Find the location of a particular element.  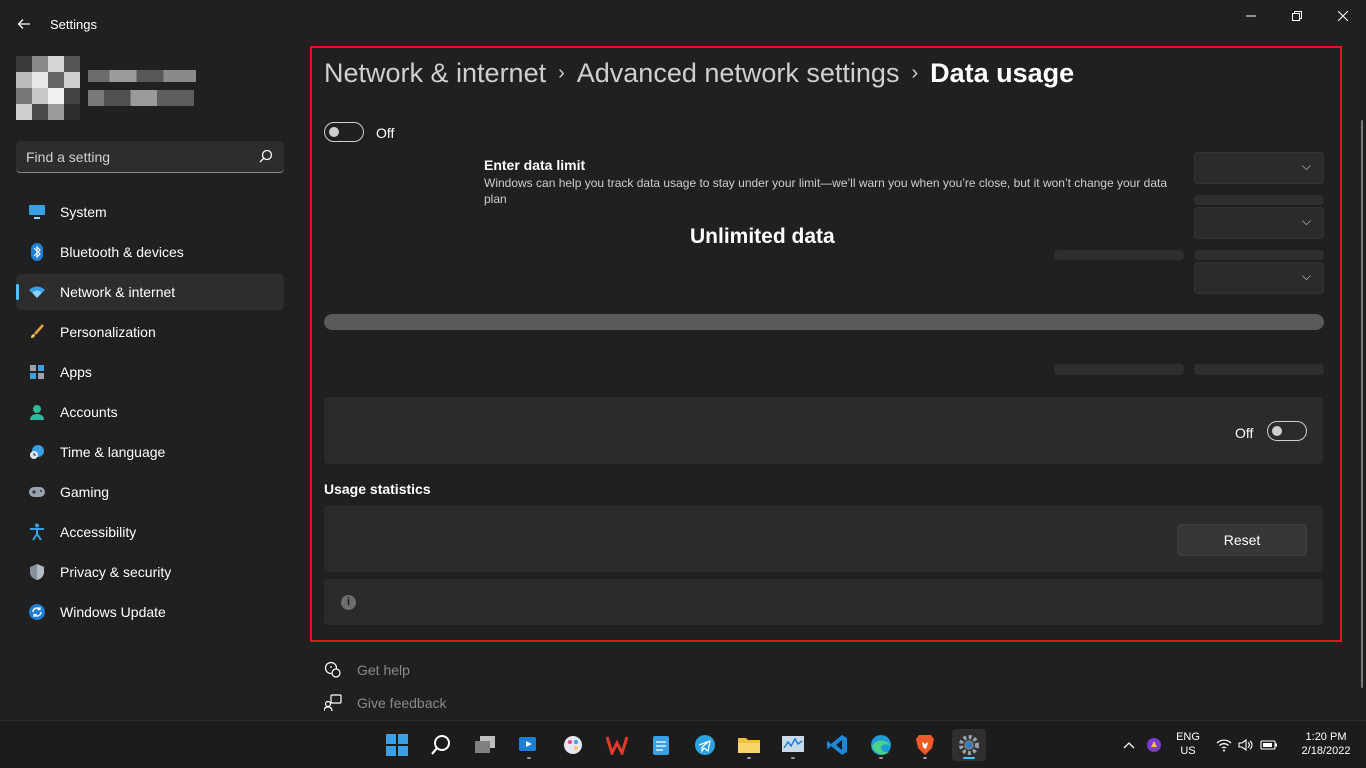

taskbar-app-settings is located at coordinates (969, 745).